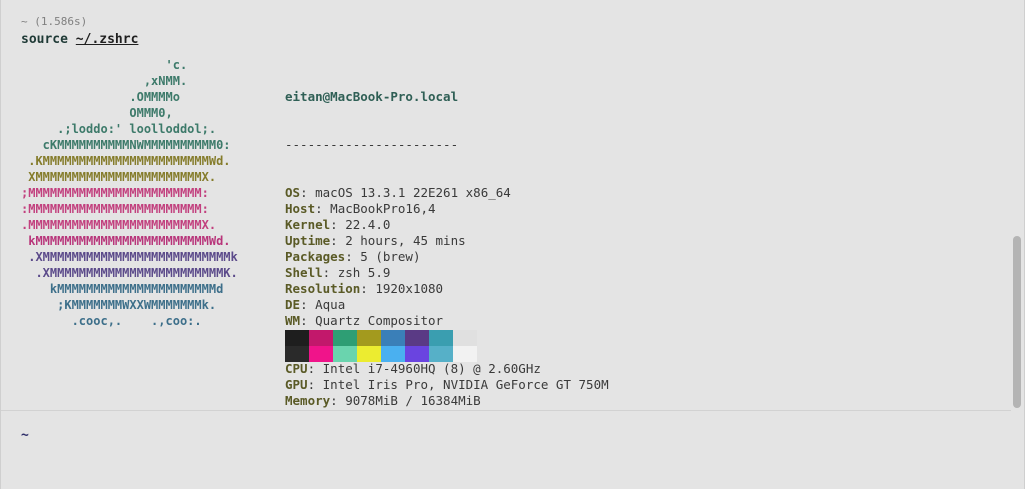 This screenshot has height=489, width=1025. Describe the element at coordinates (126, 145) in the screenshot. I see `logo-line: cKMMMMMMMMMMNWMMMMMMMMMM0:` at that location.